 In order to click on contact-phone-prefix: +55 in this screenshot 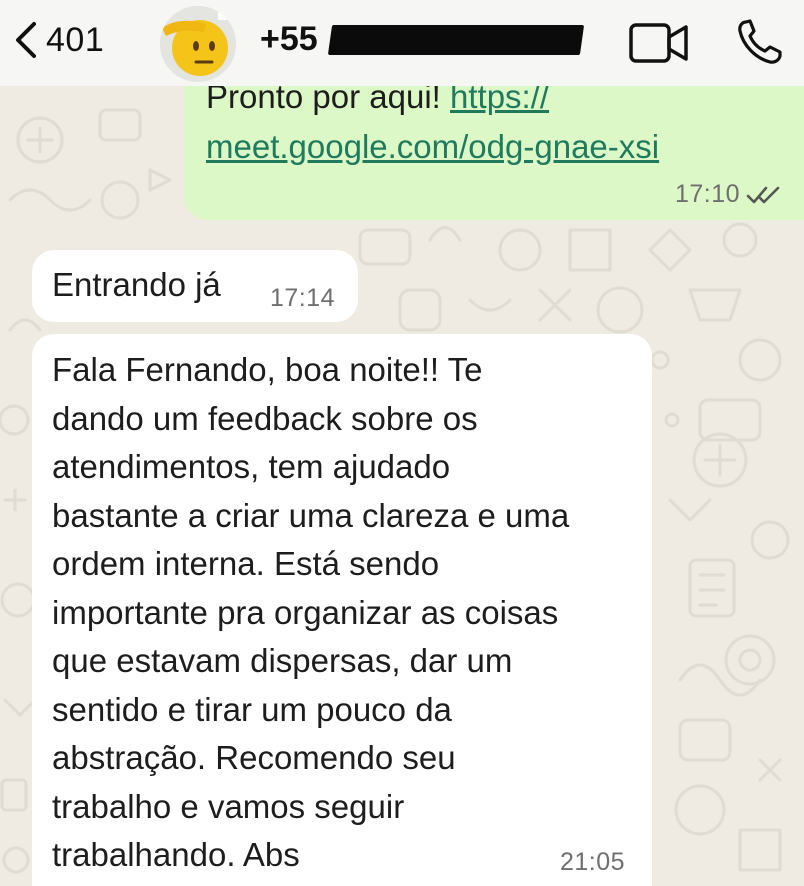, I will do `click(289, 39)`.